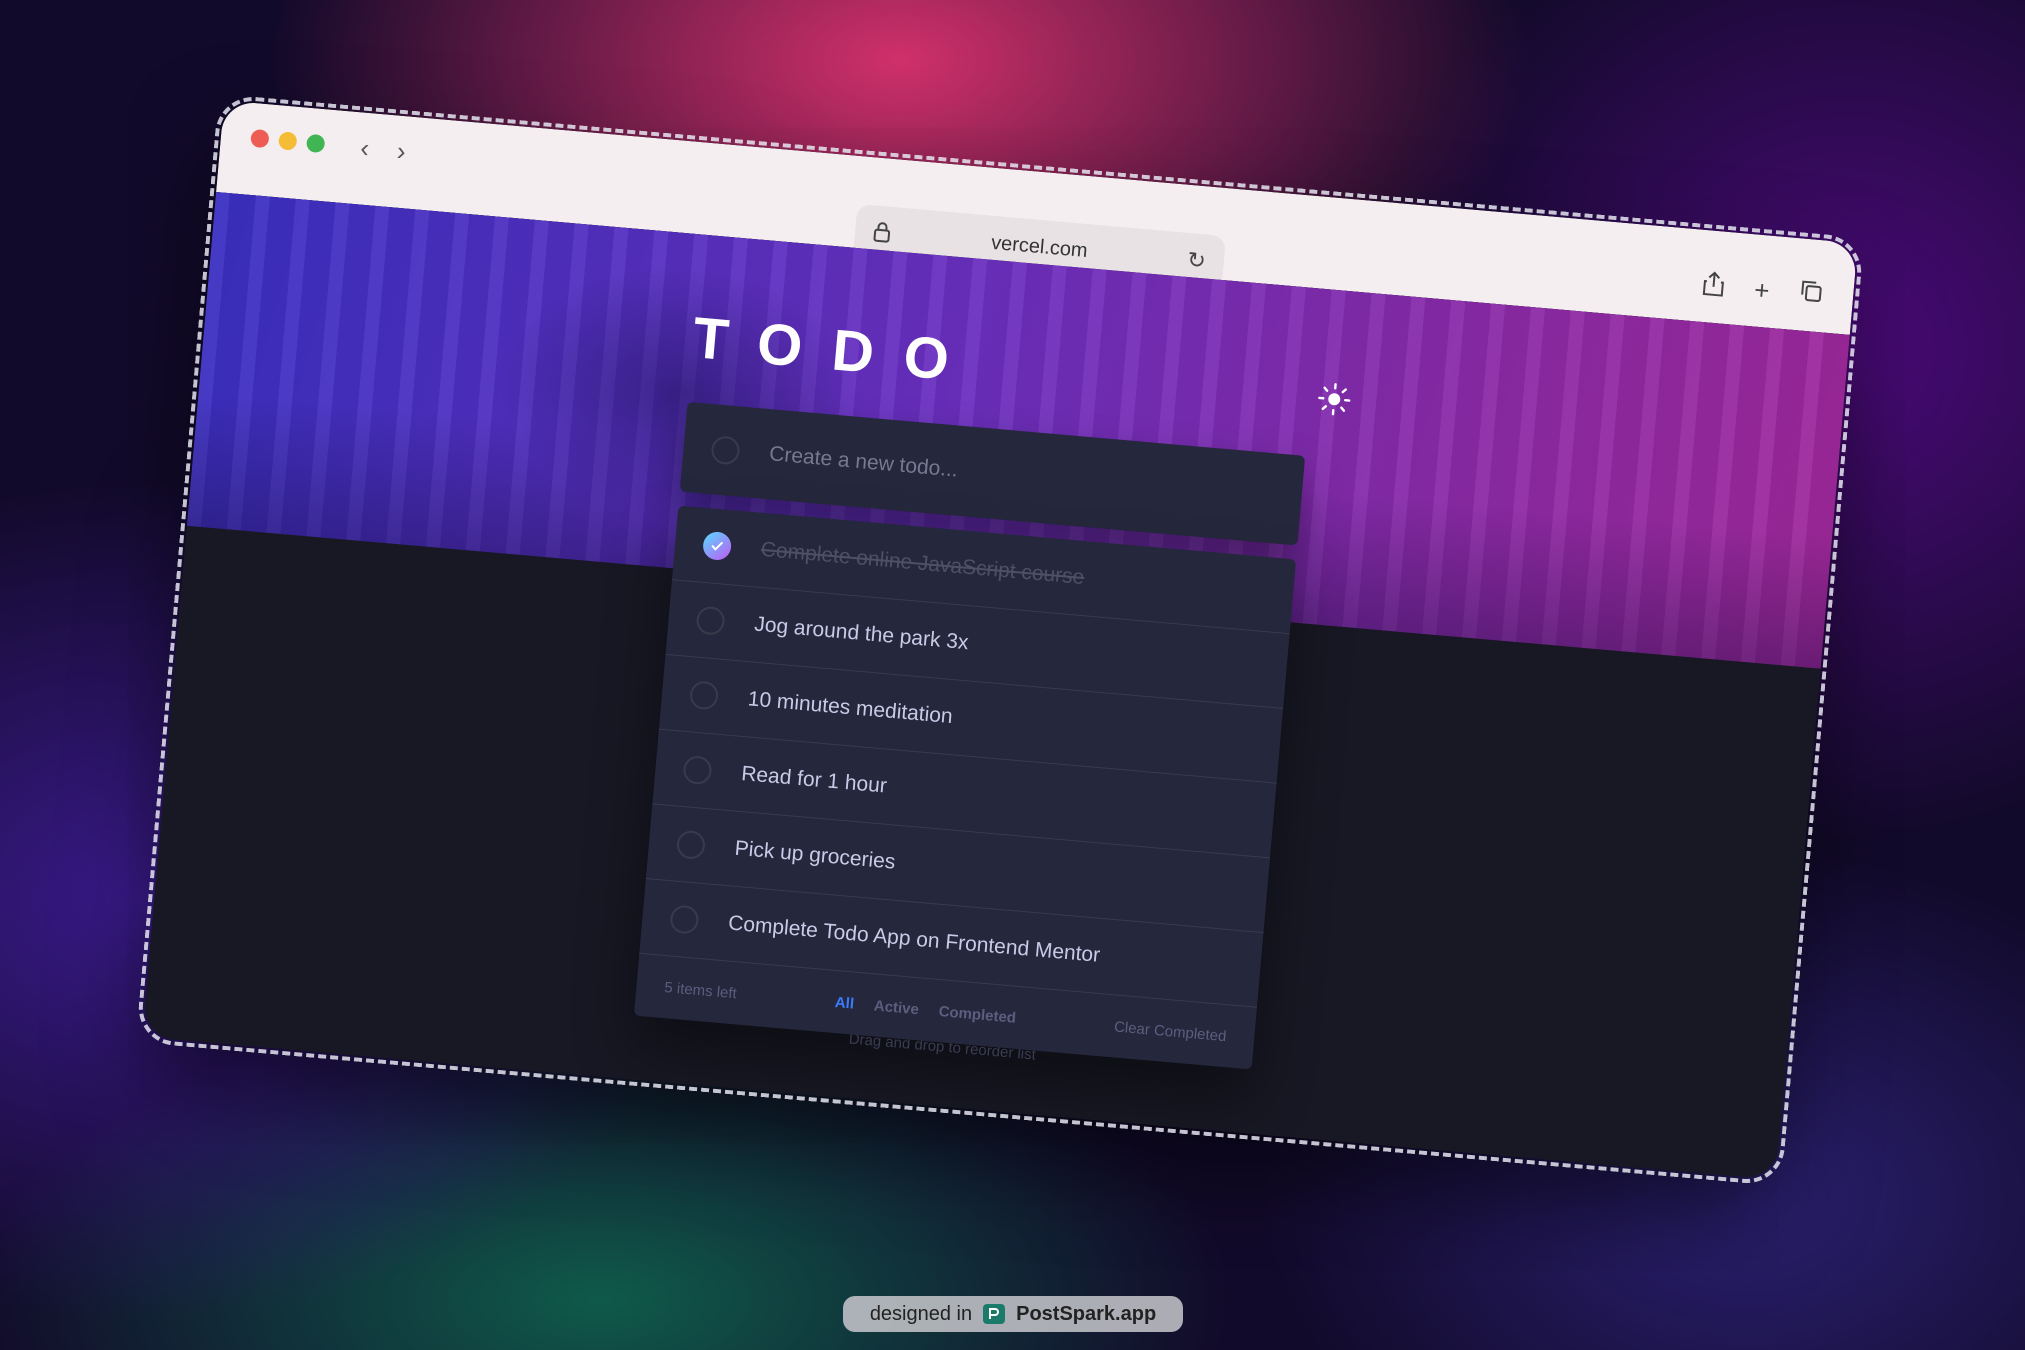 Image resolution: width=2025 pixels, height=1350 pixels. I want to click on todo-text: Complete Todo App on Frontend Mentor, so click(914, 939).